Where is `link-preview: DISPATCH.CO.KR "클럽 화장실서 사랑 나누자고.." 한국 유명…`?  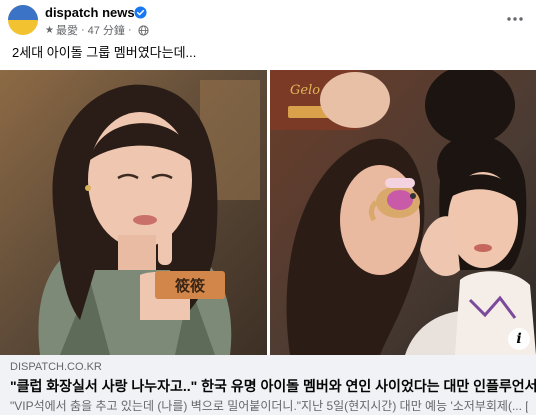
link-preview: DISPATCH.CO.KR "클럽 화장실서 사랑 나누자고.." 한국 유명… is located at coordinates (268, 385).